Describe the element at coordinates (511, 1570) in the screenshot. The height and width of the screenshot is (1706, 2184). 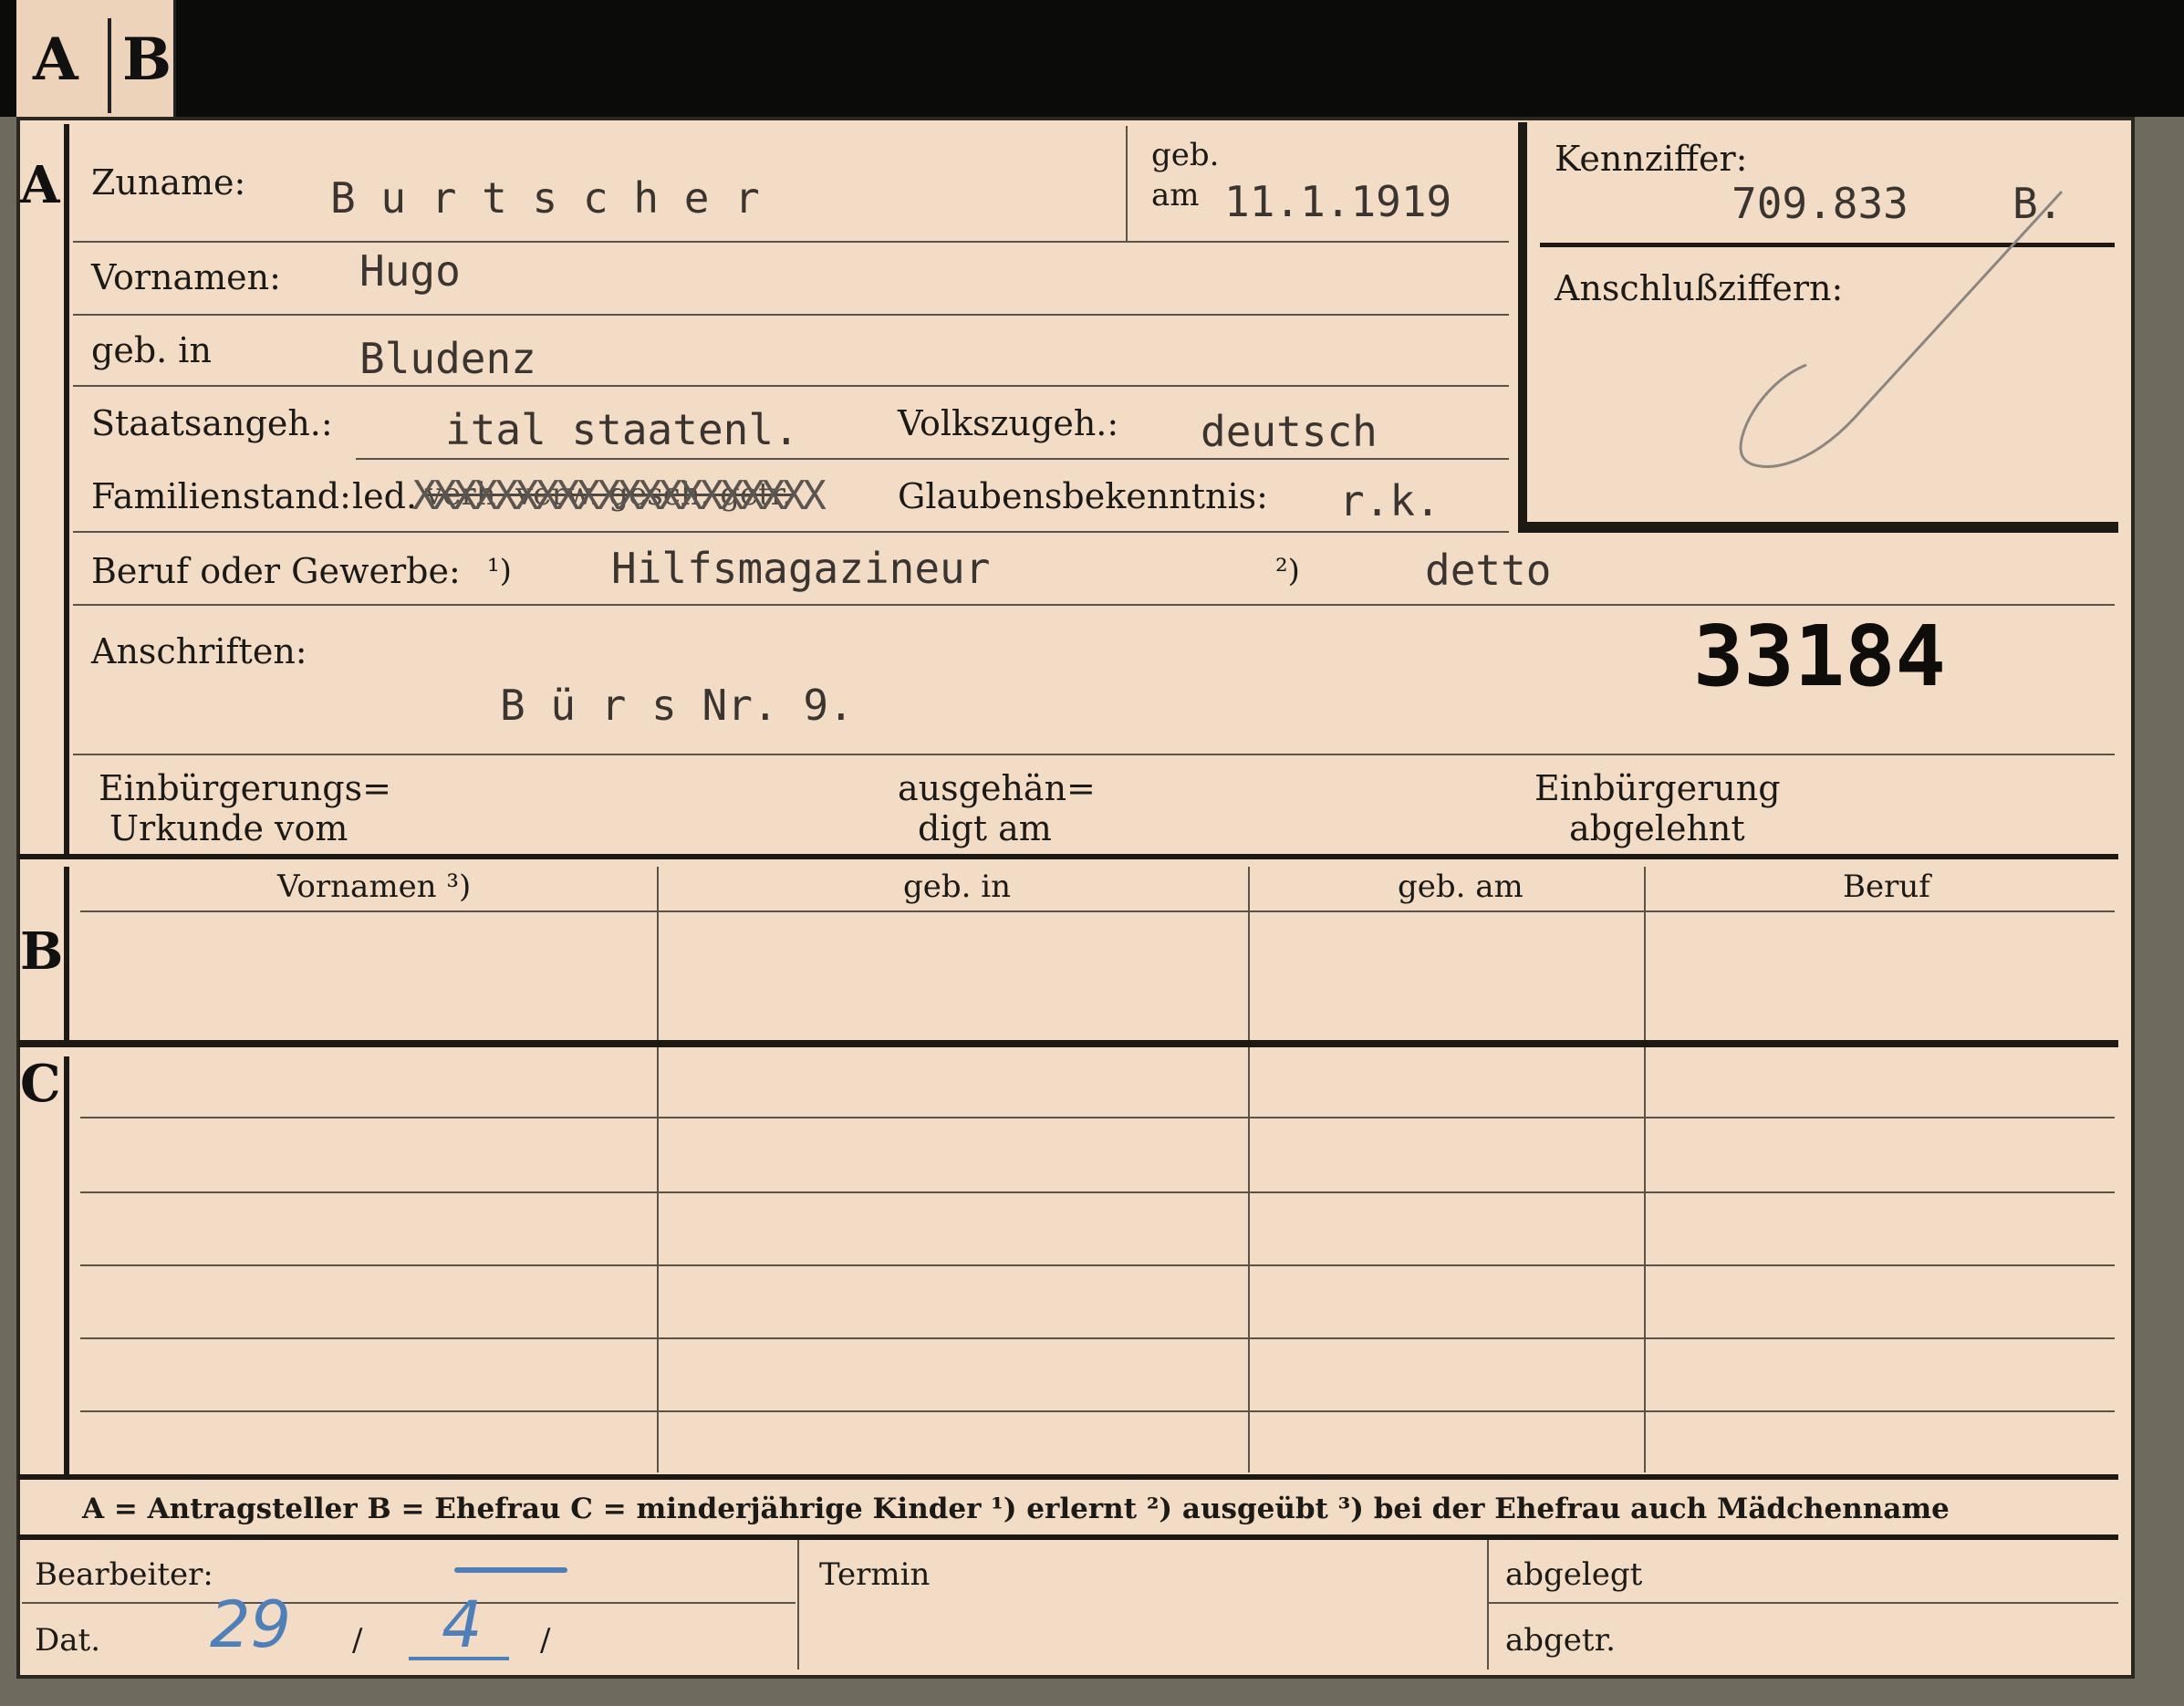
I see `clerk-signature-stroke` at that location.